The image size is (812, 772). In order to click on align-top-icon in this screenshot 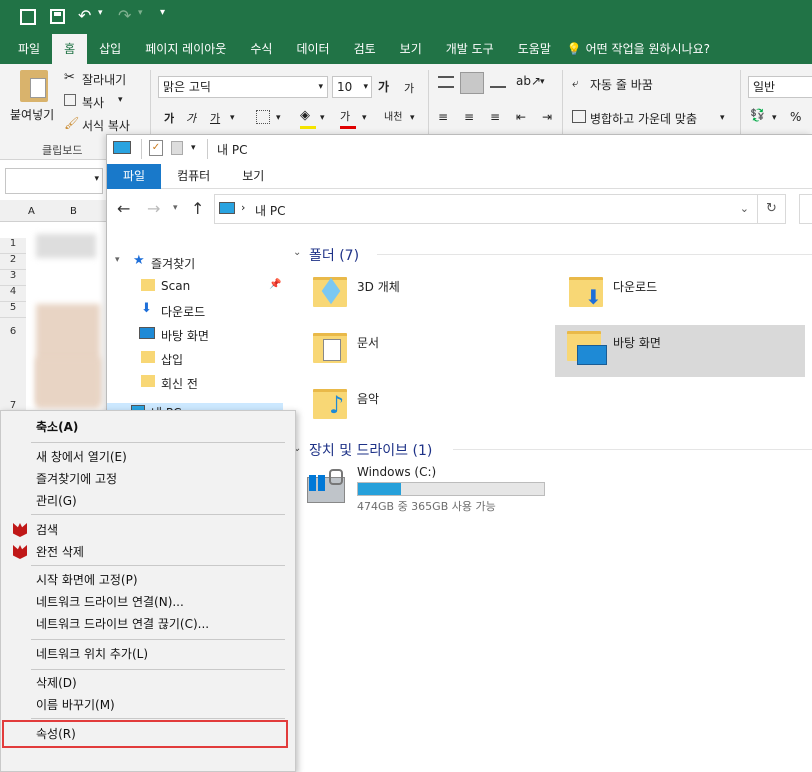, I will do `click(446, 82)`.